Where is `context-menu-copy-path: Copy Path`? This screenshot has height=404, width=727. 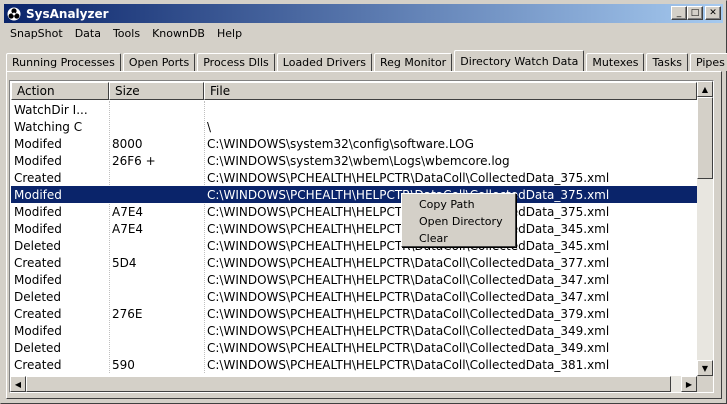
context-menu-copy-path: Copy Path is located at coordinates (458, 204).